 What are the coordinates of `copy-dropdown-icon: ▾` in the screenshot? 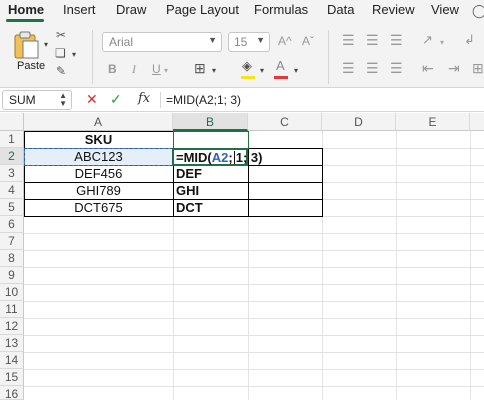 It's located at (74, 54).